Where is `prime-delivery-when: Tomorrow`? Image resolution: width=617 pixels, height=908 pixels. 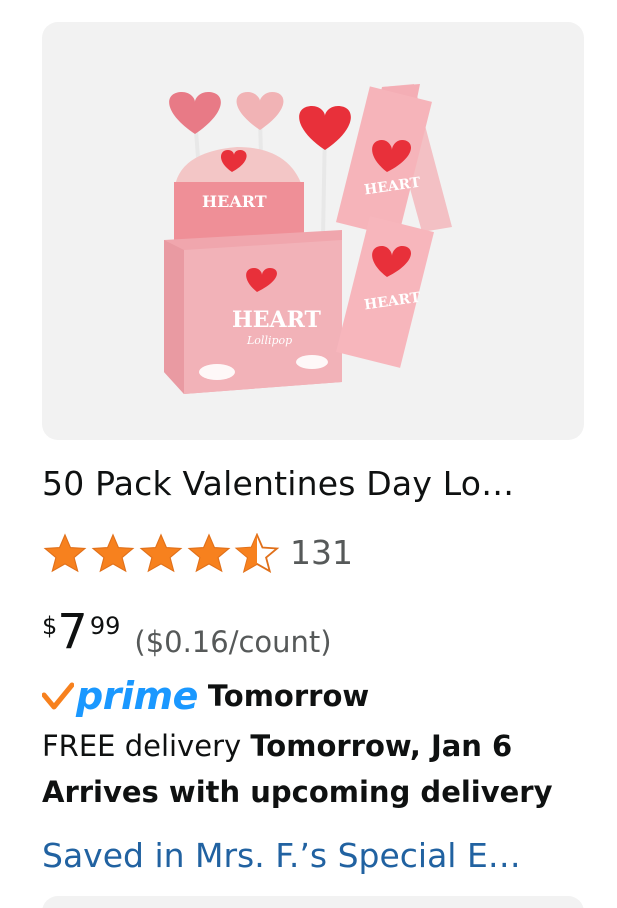 prime-delivery-when: Tomorrow is located at coordinates (288, 696).